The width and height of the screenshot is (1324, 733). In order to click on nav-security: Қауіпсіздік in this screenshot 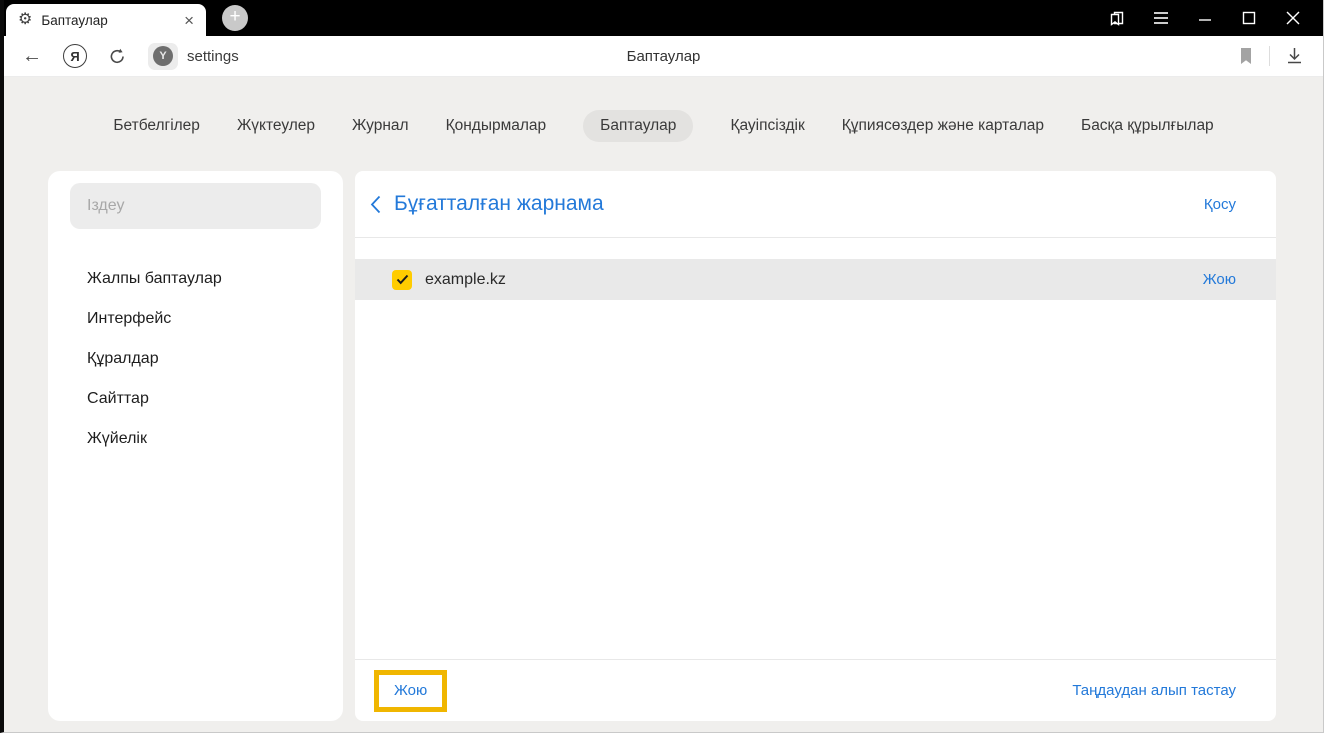, I will do `click(767, 126)`.